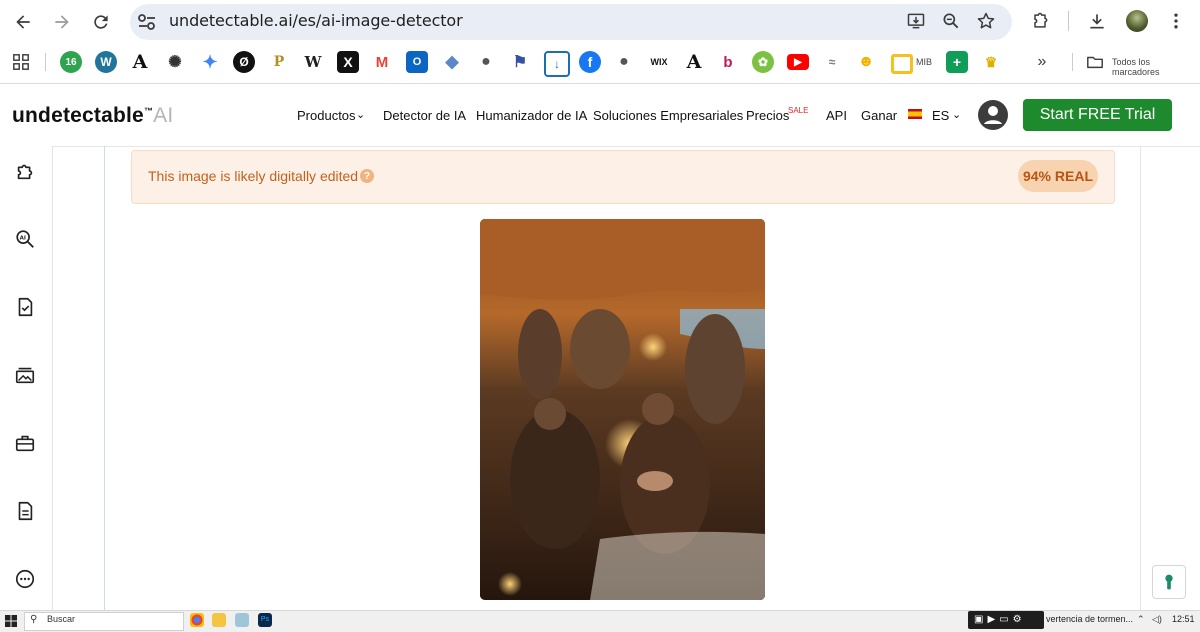 This screenshot has height=632, width=1200. Describe the element at coordinates (1068, 21) in the screenshot. I see `toolbar-divider` at that location.